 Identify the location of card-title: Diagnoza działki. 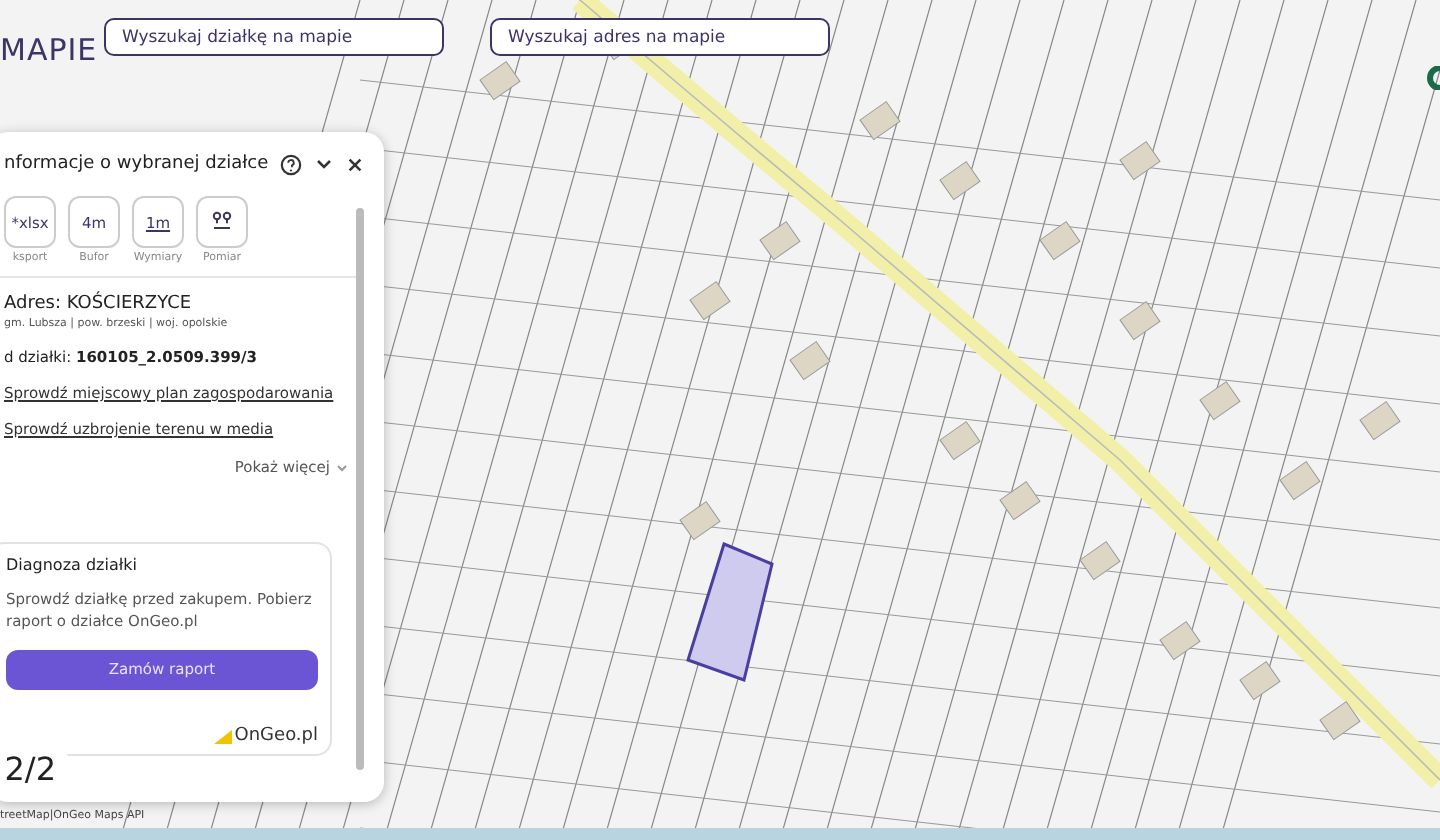
(73, 565).